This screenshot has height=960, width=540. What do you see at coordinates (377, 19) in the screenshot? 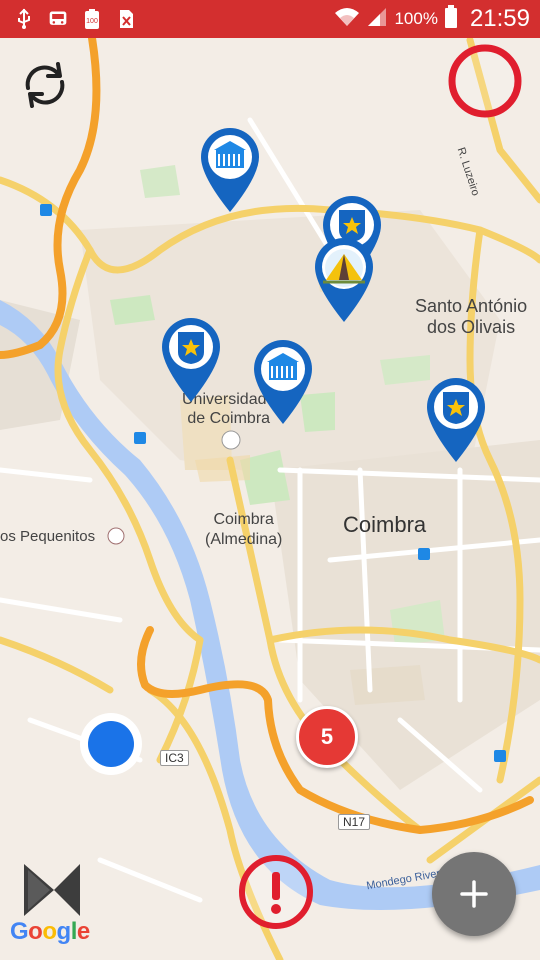
I see `signal-icon` at bounding box center [377, 19].